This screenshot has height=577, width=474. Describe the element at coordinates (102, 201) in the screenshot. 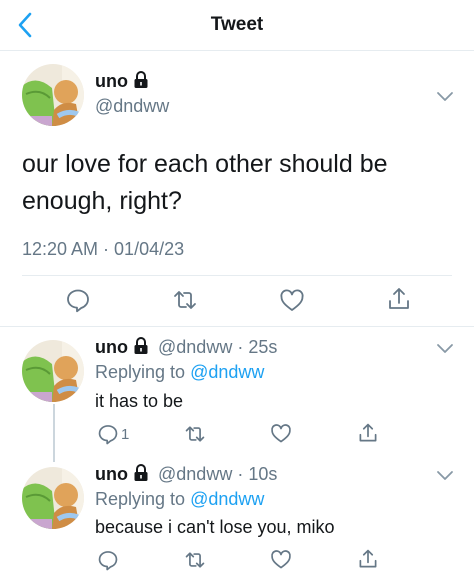

I see `tweet-text-line2: enough, right?` at that location.